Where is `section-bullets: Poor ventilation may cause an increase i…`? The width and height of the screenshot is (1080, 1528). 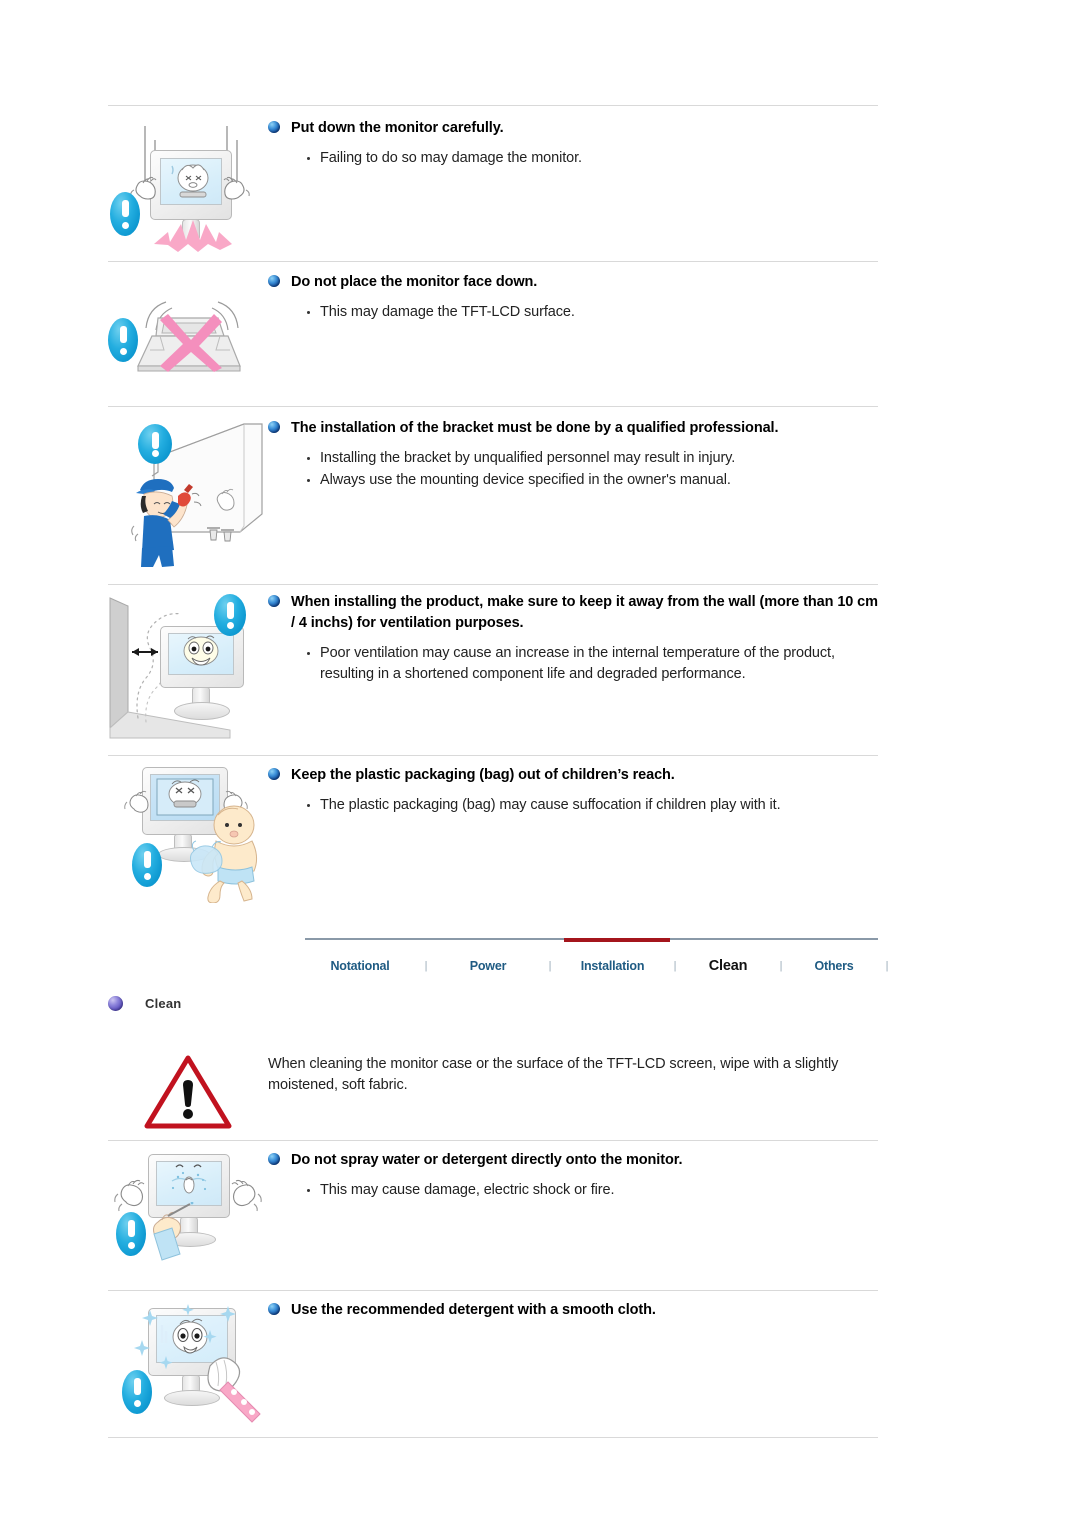
section-bullets: Poor ventilation may cause an increase i… is located at coordinates (573, 663).